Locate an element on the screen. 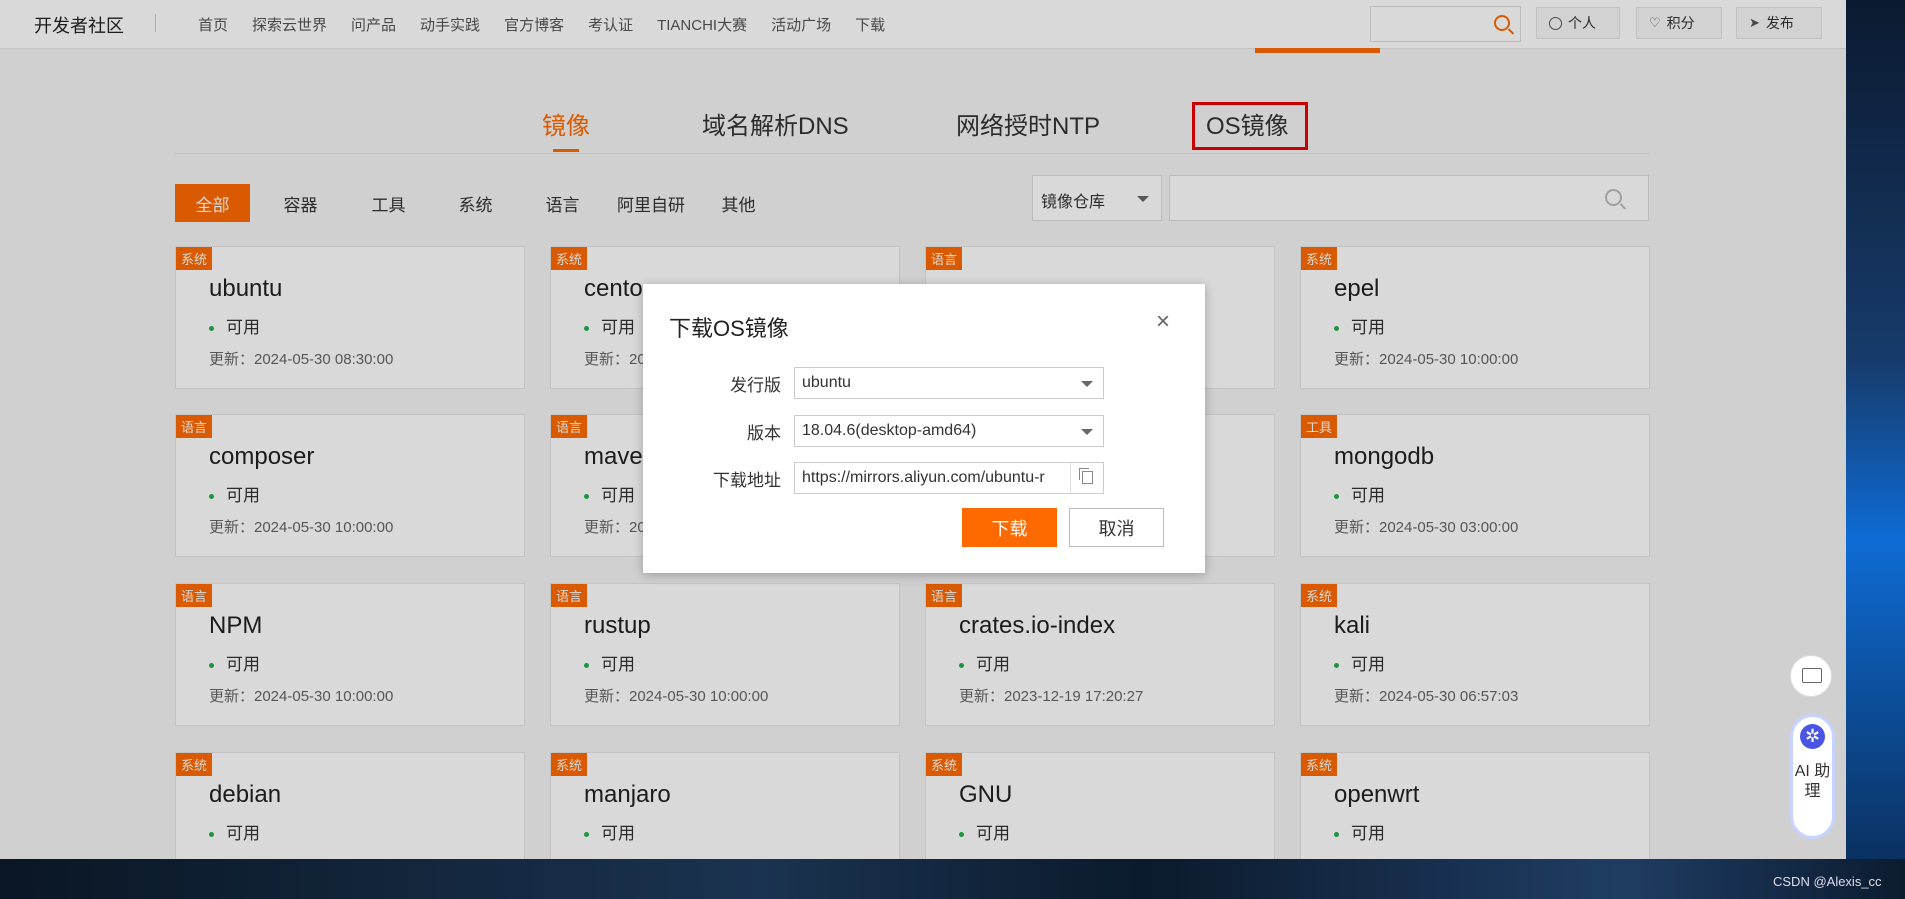  download-url-field: https://mirrors.aliyun.com/ubuntu-r is located at coordinates (949, 478).